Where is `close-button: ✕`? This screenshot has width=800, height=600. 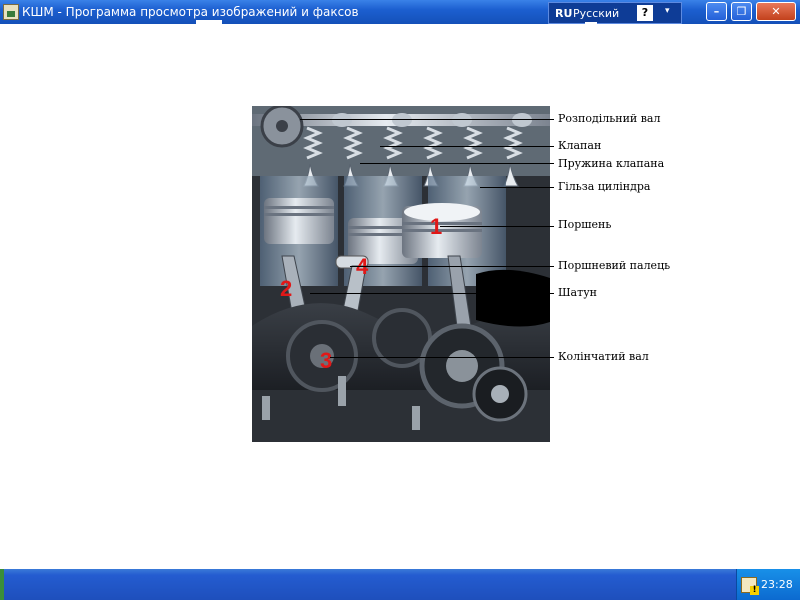 close-button: ✕ is located at coordinates (776, 11).